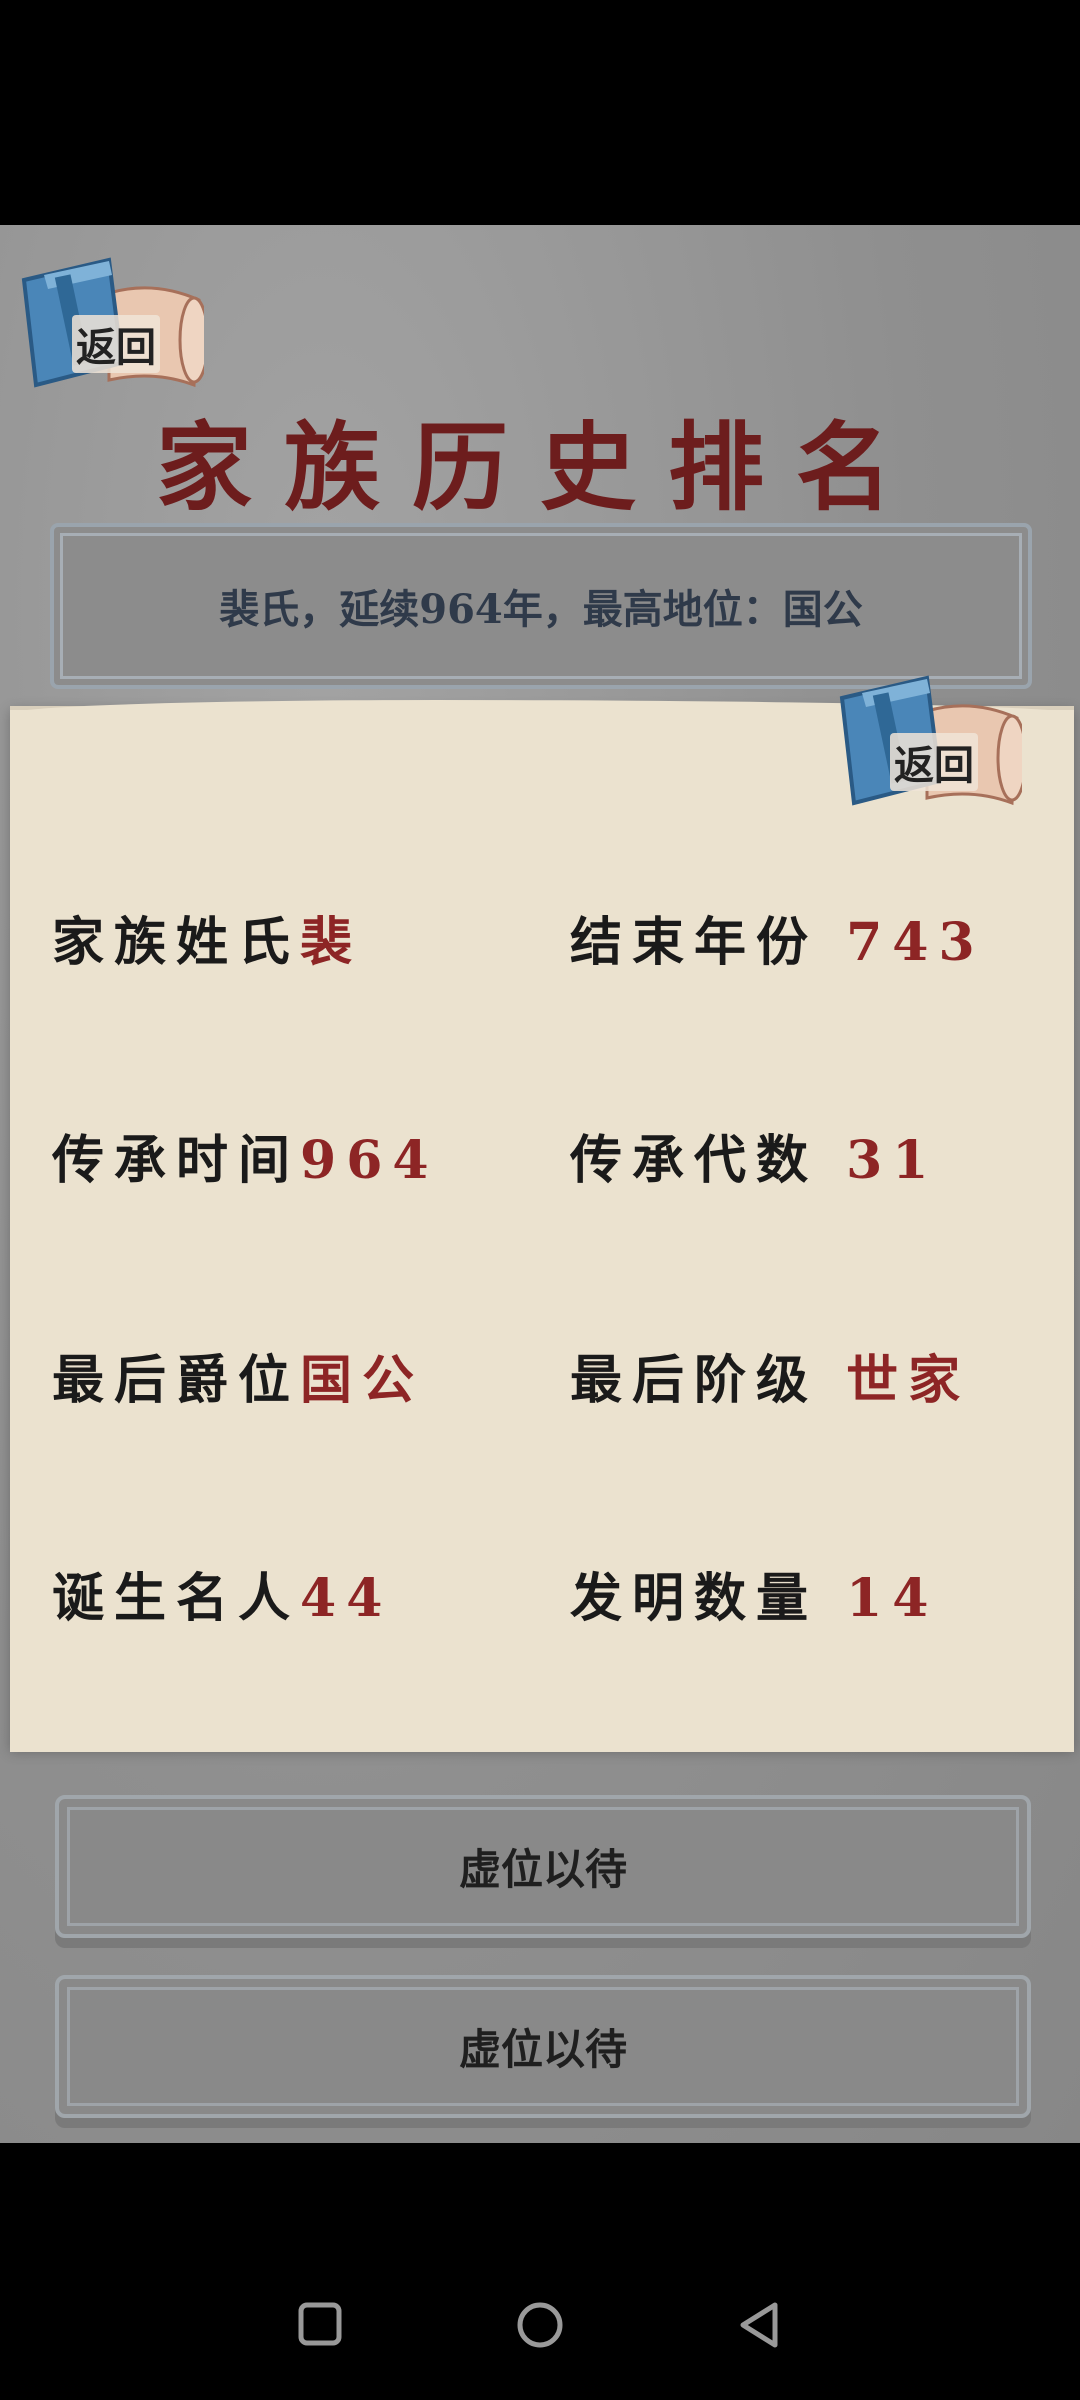  Describe the element at coordinates (331, 942) in the screenshot. I see `stat-value: 裴` at that location.